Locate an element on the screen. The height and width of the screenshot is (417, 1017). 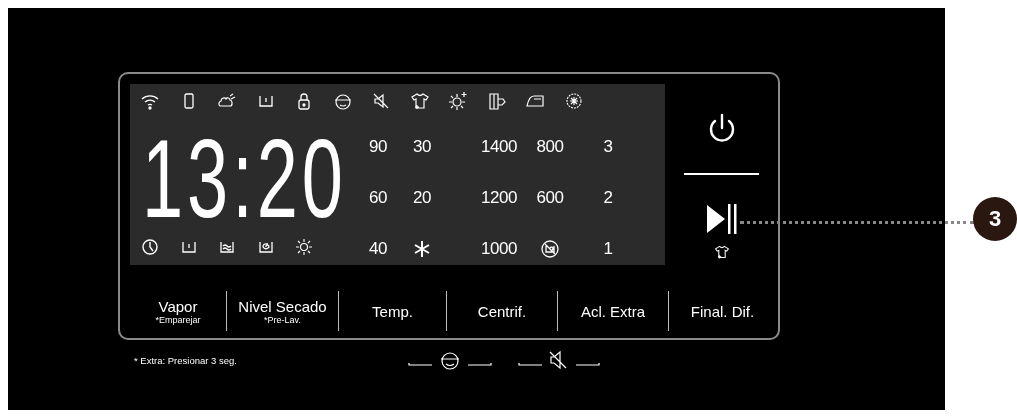
option-value: 60 is located at coordinates (378, 197).